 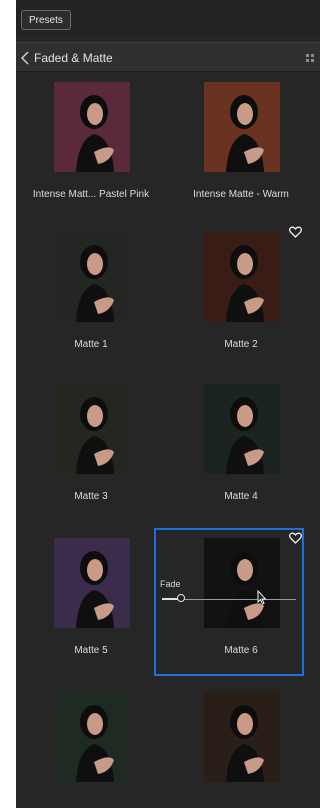 What do you see at coordinates (229, 602) in the screenshot?
I see `selected-preset-outline` at bounding box center [229, 602].